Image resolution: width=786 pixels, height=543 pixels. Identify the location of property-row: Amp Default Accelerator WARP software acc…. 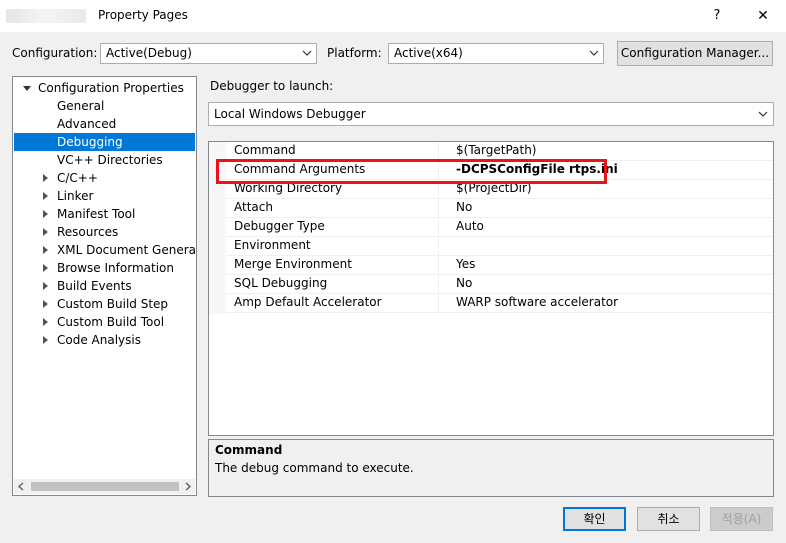
(499, 303).